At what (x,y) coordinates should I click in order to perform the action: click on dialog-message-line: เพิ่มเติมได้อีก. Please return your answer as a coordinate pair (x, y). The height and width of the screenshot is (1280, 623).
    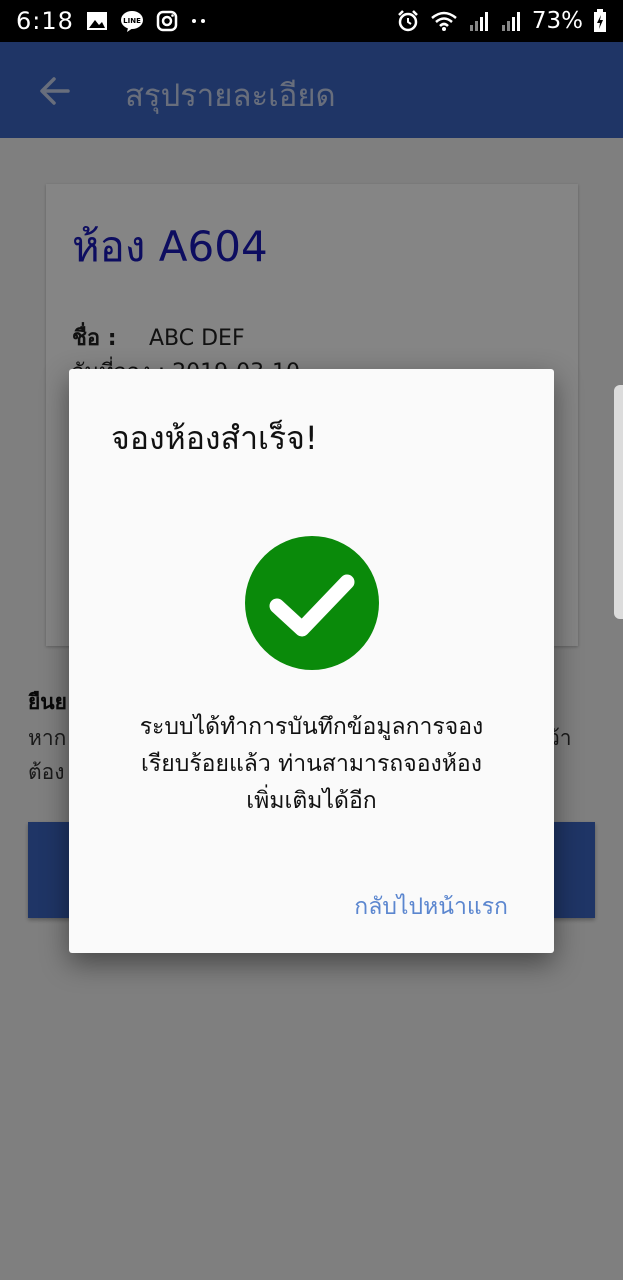
    Looking at the image, I should click on (311, 801).